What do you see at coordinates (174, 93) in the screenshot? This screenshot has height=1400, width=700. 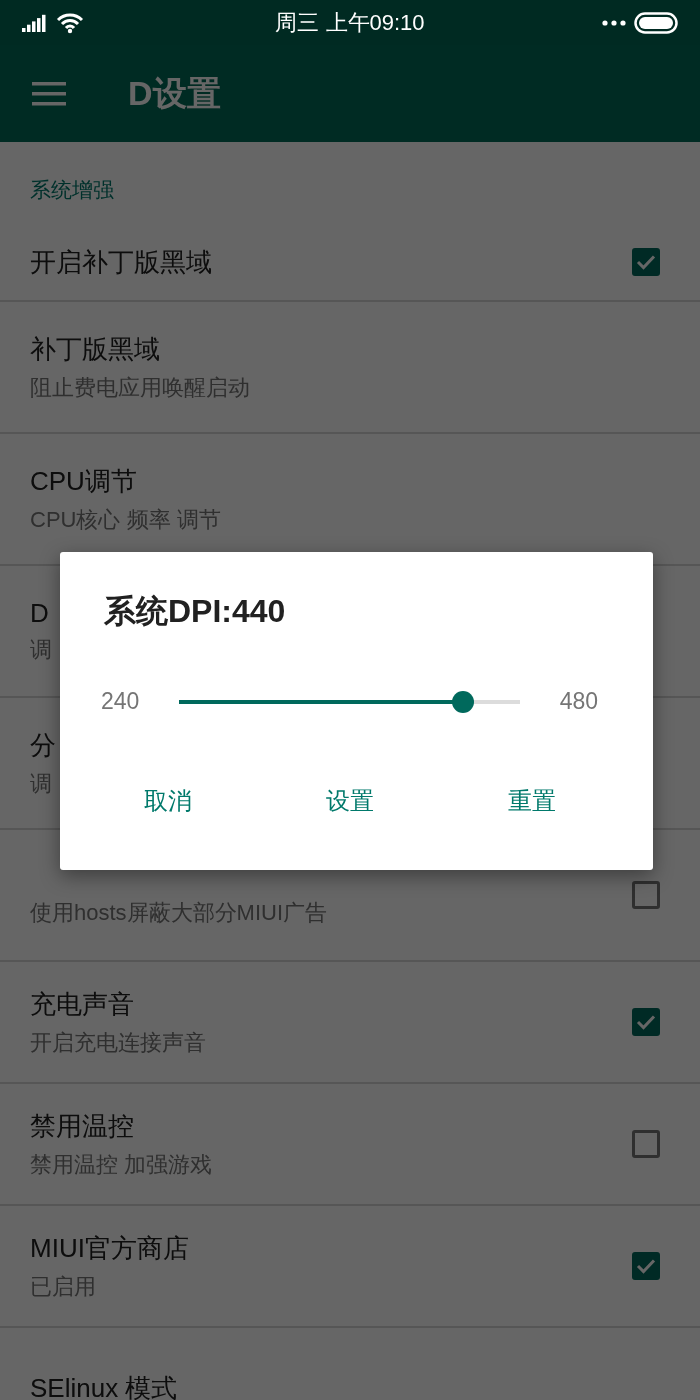 I see `app-title: D设置` at bounding box center [174, 93].